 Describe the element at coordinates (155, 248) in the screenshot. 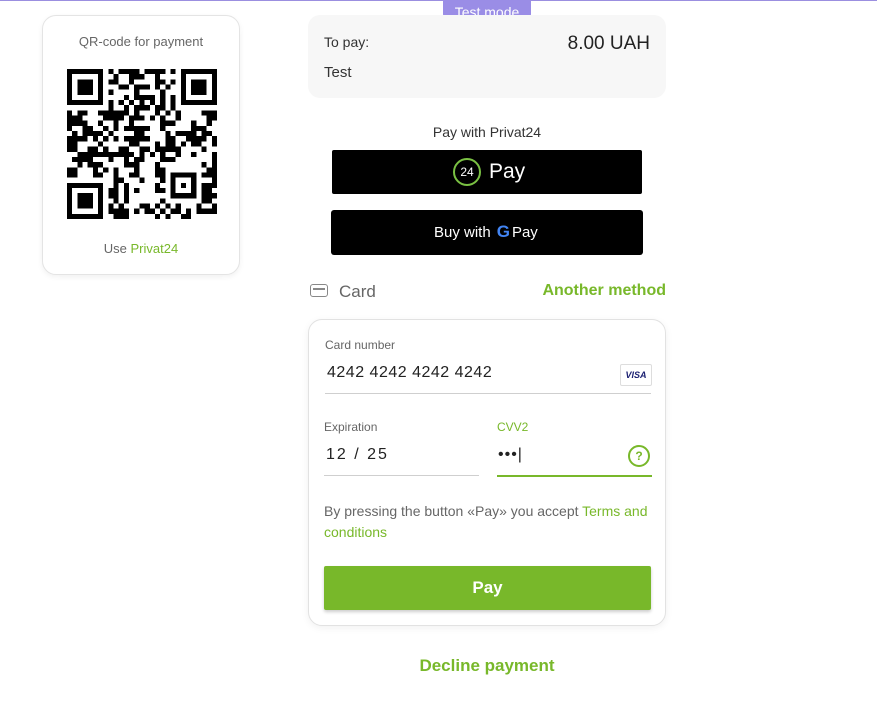

I see `privat24-link: Privat24` at that location.